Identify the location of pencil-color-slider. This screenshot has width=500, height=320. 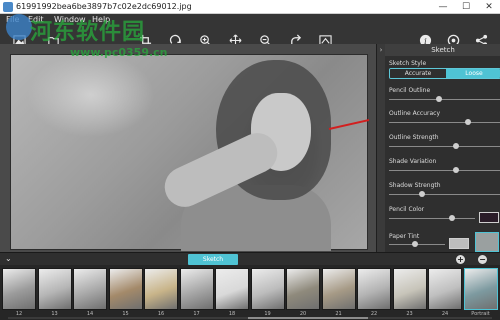
(432, 218).